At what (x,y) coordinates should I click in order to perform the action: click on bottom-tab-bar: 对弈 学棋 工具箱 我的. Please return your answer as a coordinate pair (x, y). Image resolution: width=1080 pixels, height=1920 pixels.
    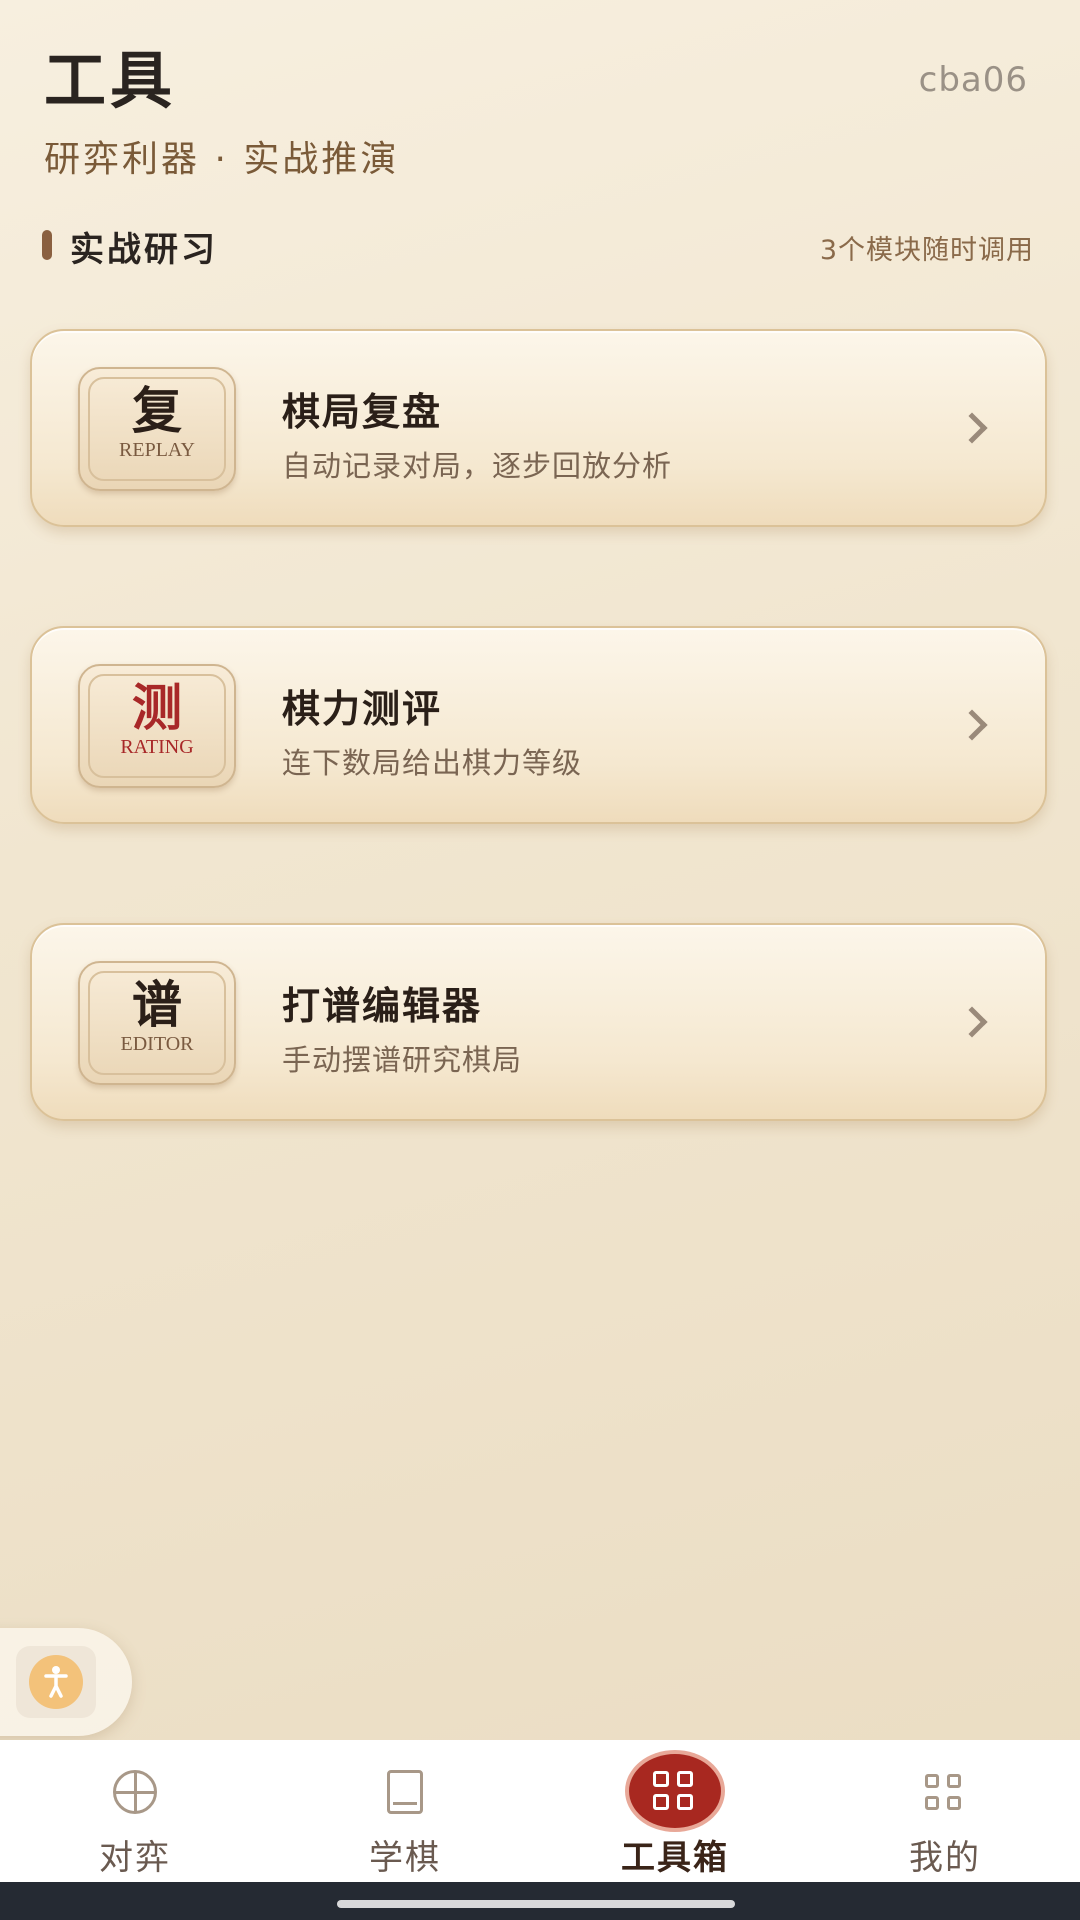
    Looking at the image, I should click on (540, 1811).